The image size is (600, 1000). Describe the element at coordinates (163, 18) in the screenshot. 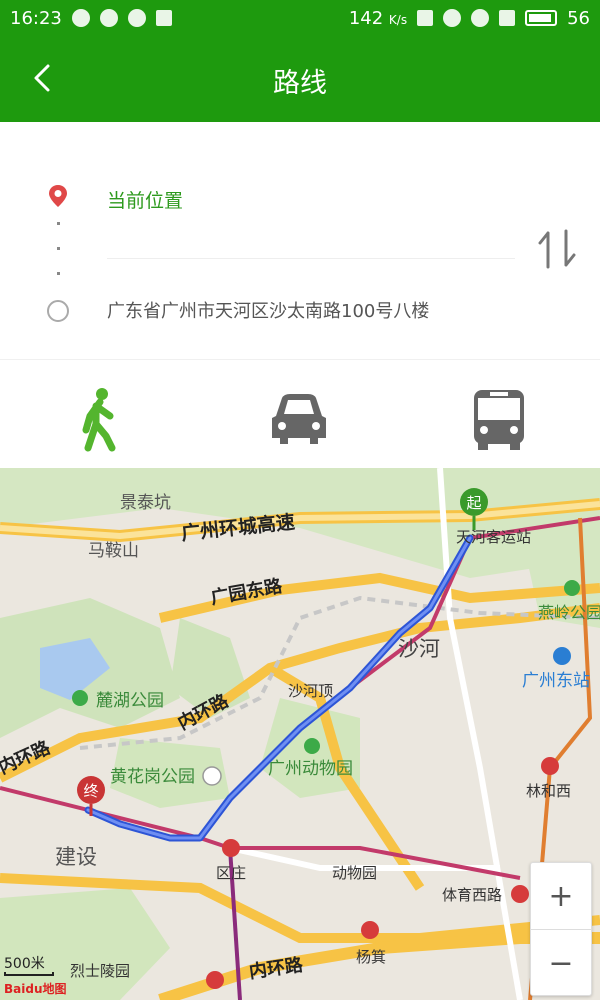

I see `briefcase-icon` at that location.